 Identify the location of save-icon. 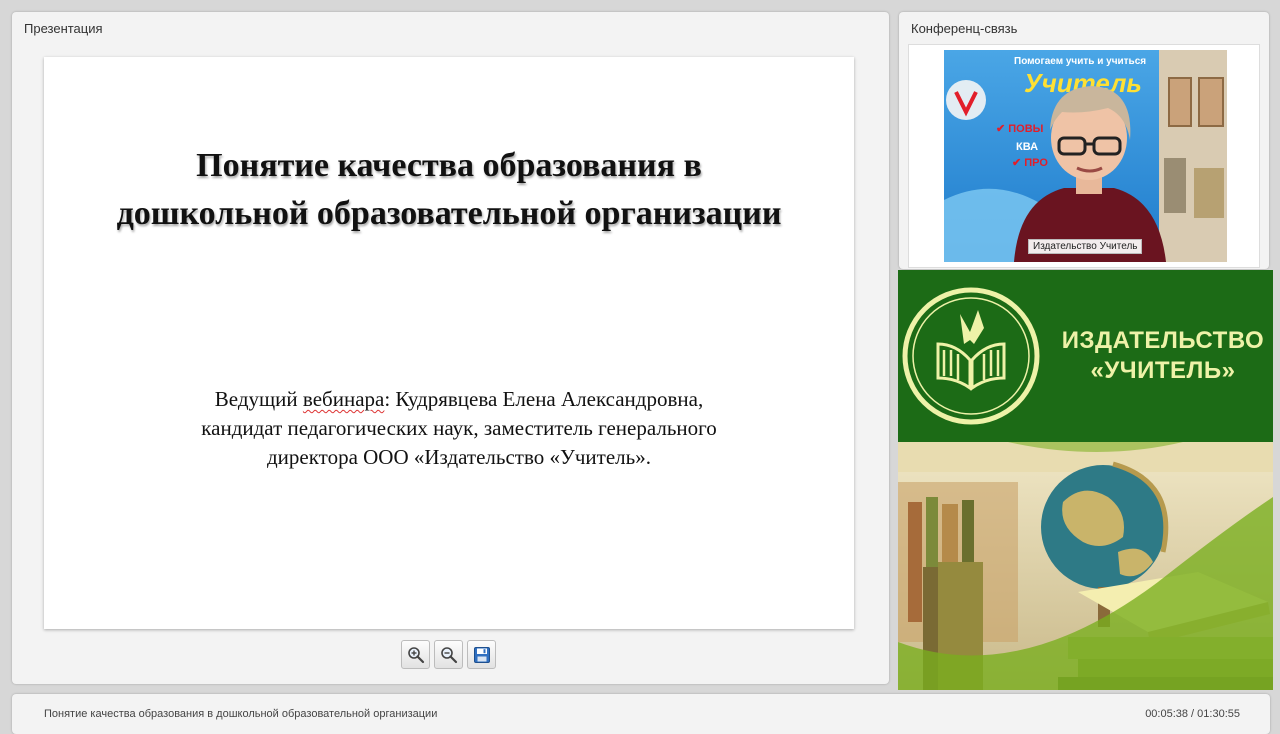
(481, 654).